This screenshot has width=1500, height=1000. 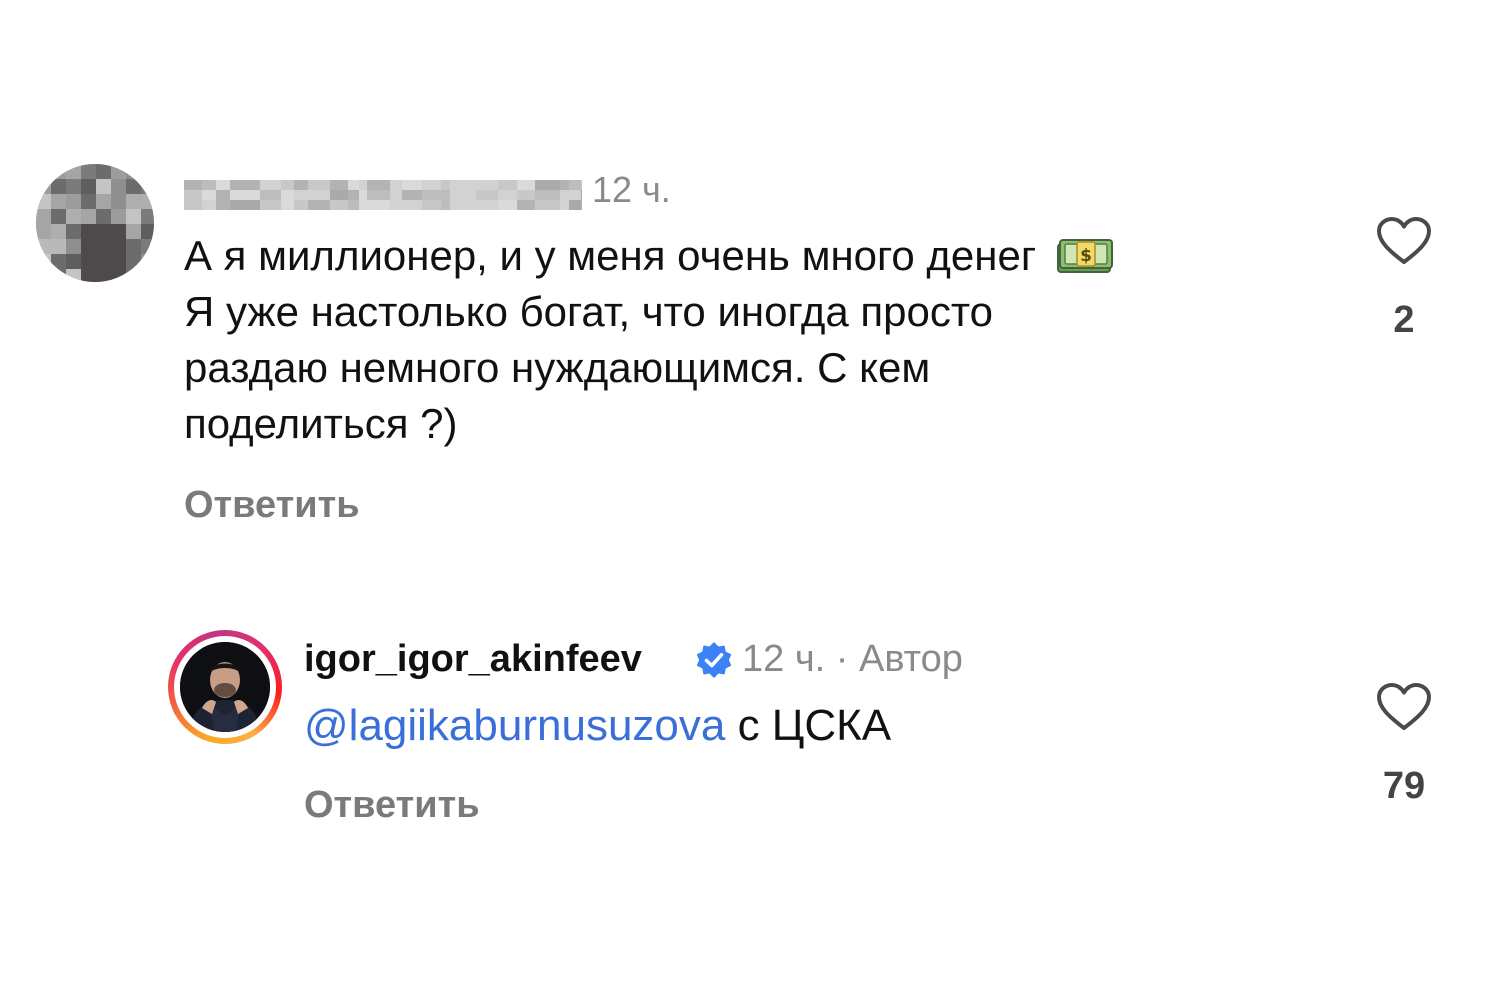 What do you see at coordinates (557, 367) in the screenshot?
I see `comment-text-line: раздаю немного нуждающимся. С кем` at bounding box center [557, 367].